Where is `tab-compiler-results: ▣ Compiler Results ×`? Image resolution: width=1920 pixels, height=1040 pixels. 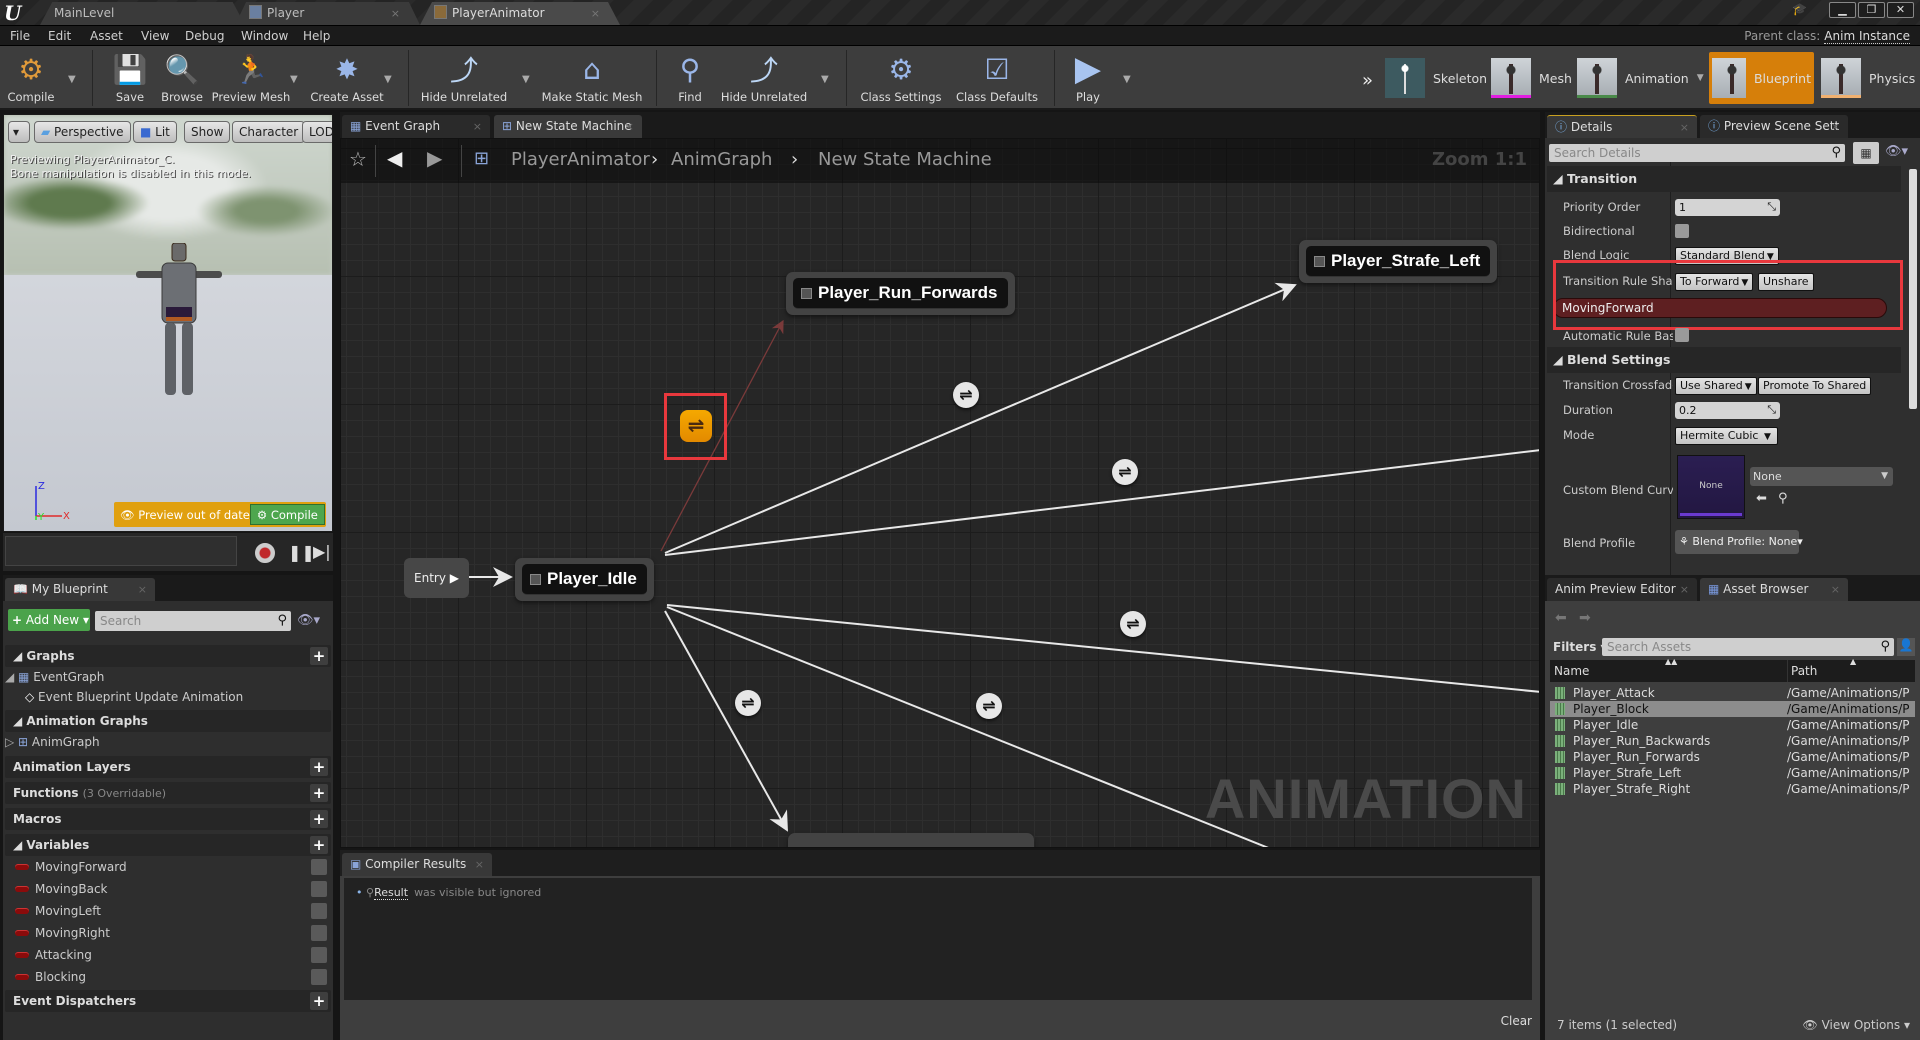 tab-compiler-results: ▣ Compiler Results × is located at coordinates (417, 864).